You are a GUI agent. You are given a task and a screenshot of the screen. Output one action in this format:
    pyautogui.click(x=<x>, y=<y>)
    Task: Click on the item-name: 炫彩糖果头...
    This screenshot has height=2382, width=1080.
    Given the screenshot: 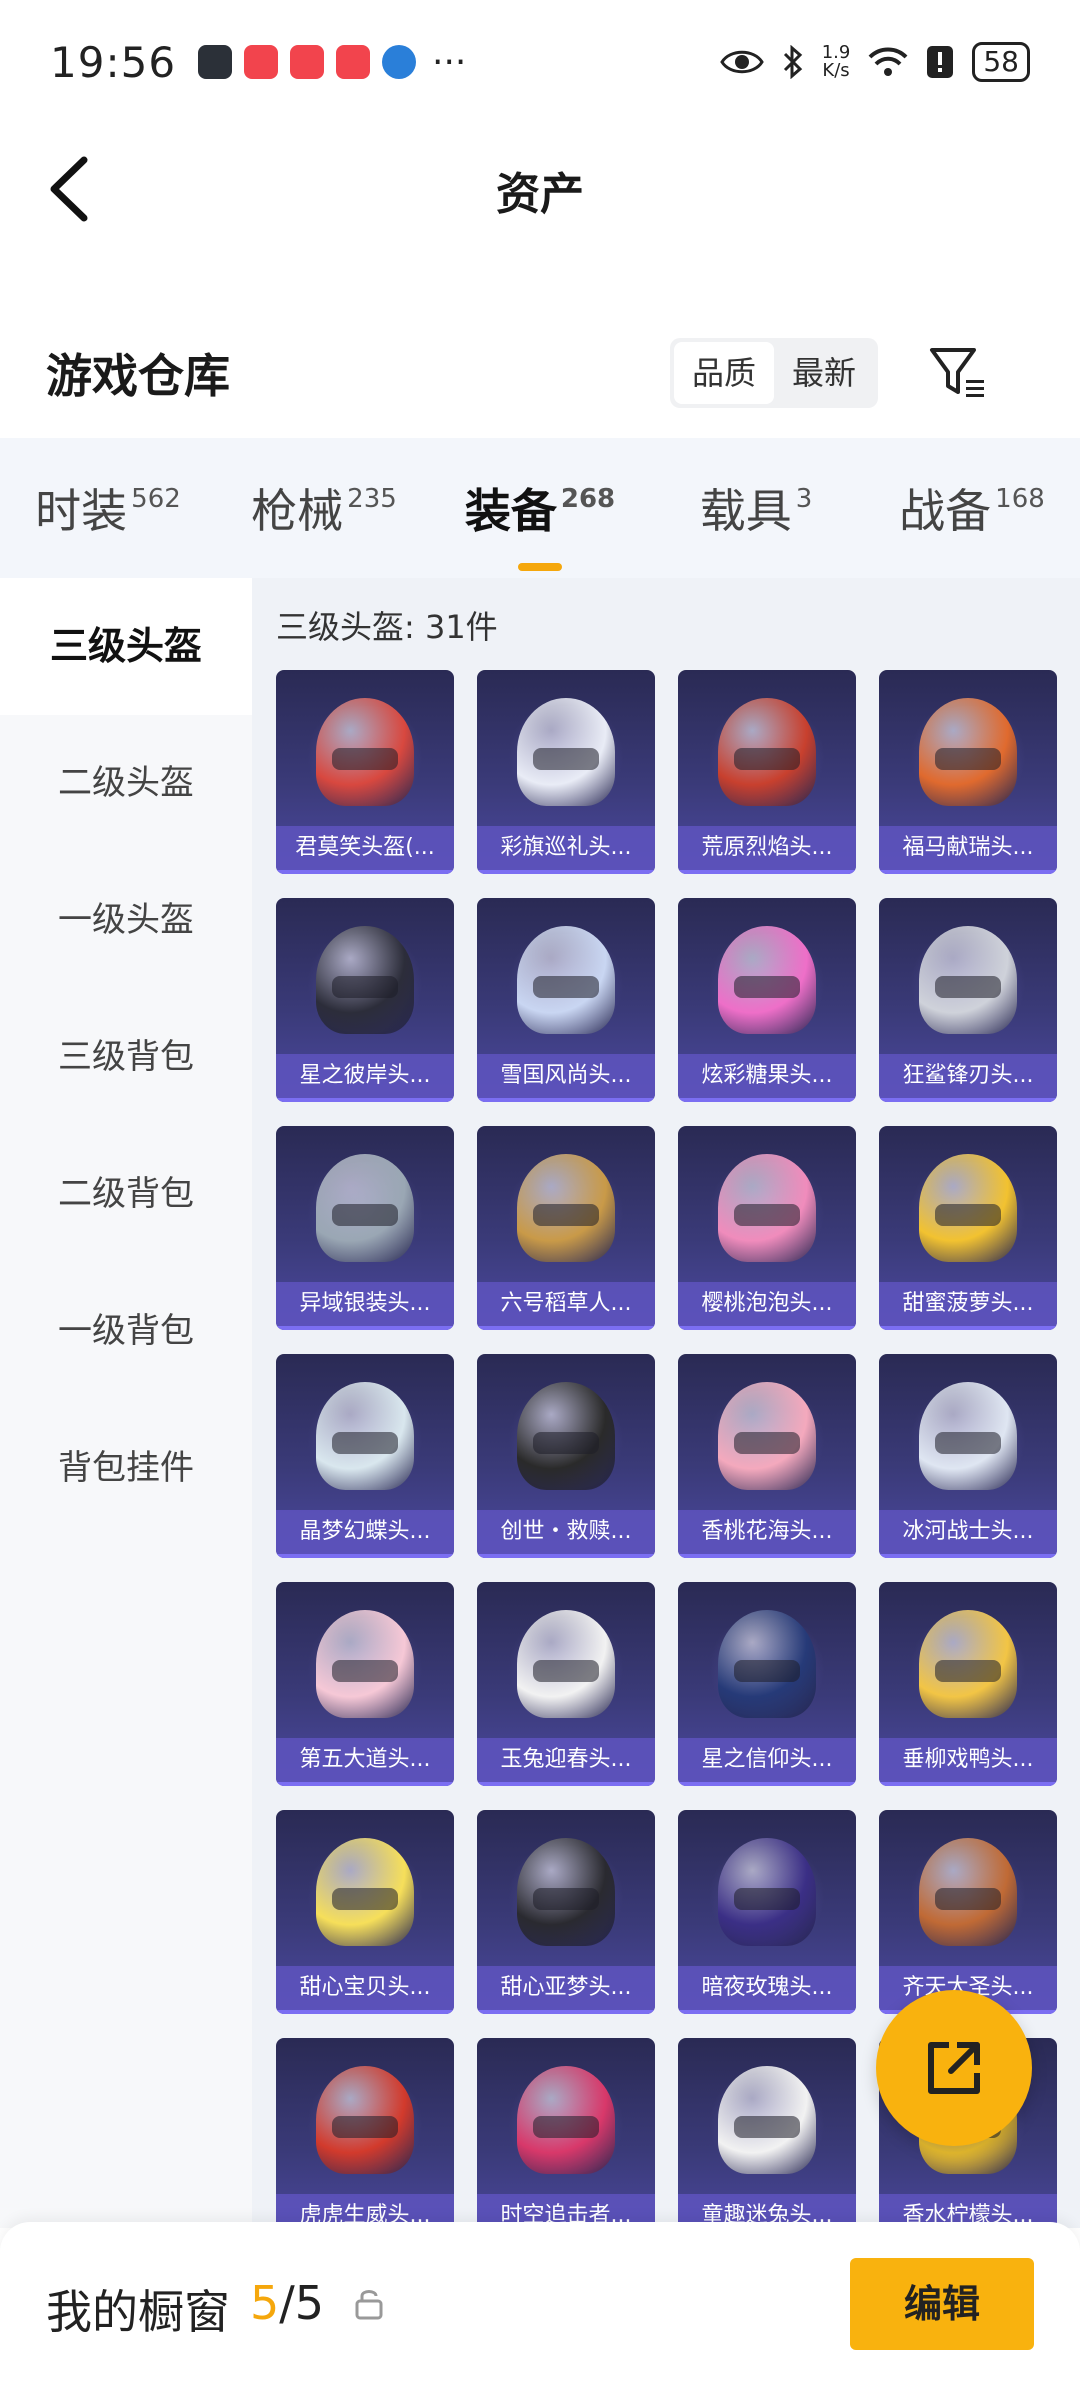 What is the action you would take?
    pyautogui.click(x=767, y=1076)
    